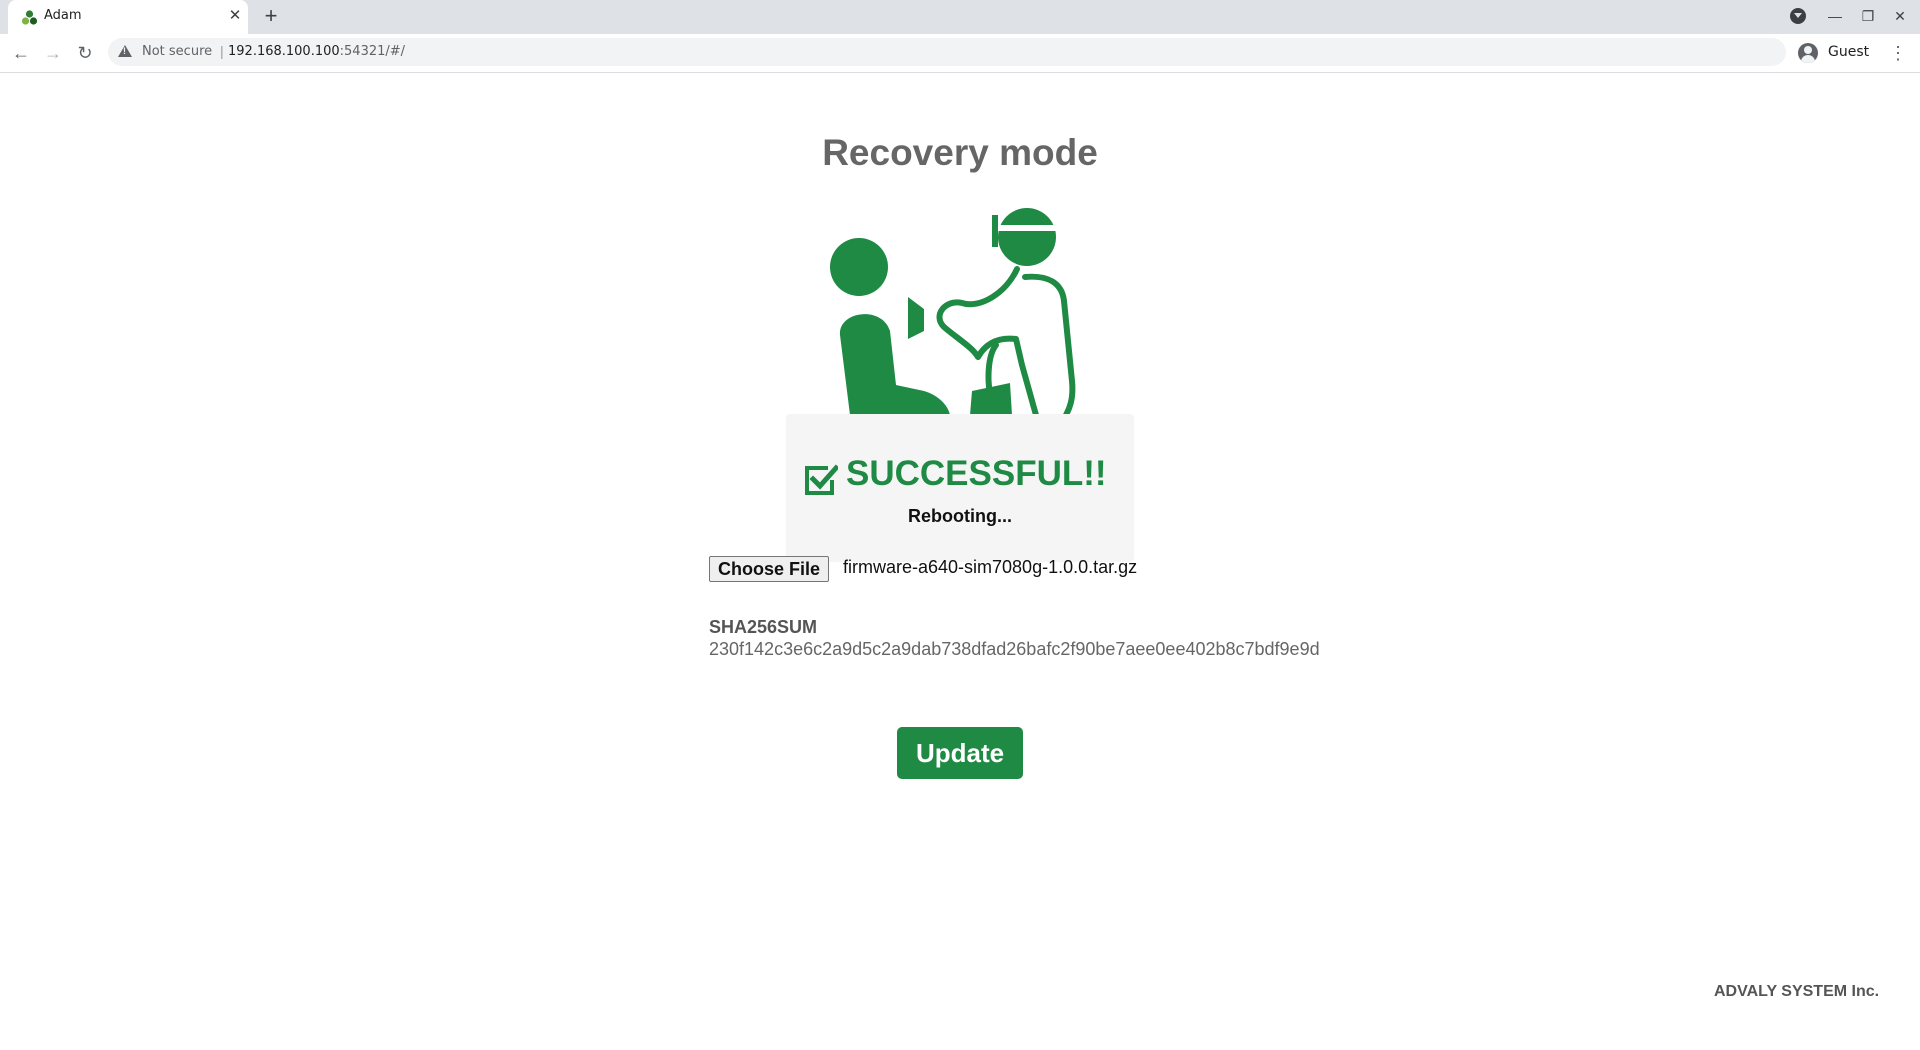  I want to click on tab-title: Adam, so click(63, 15).